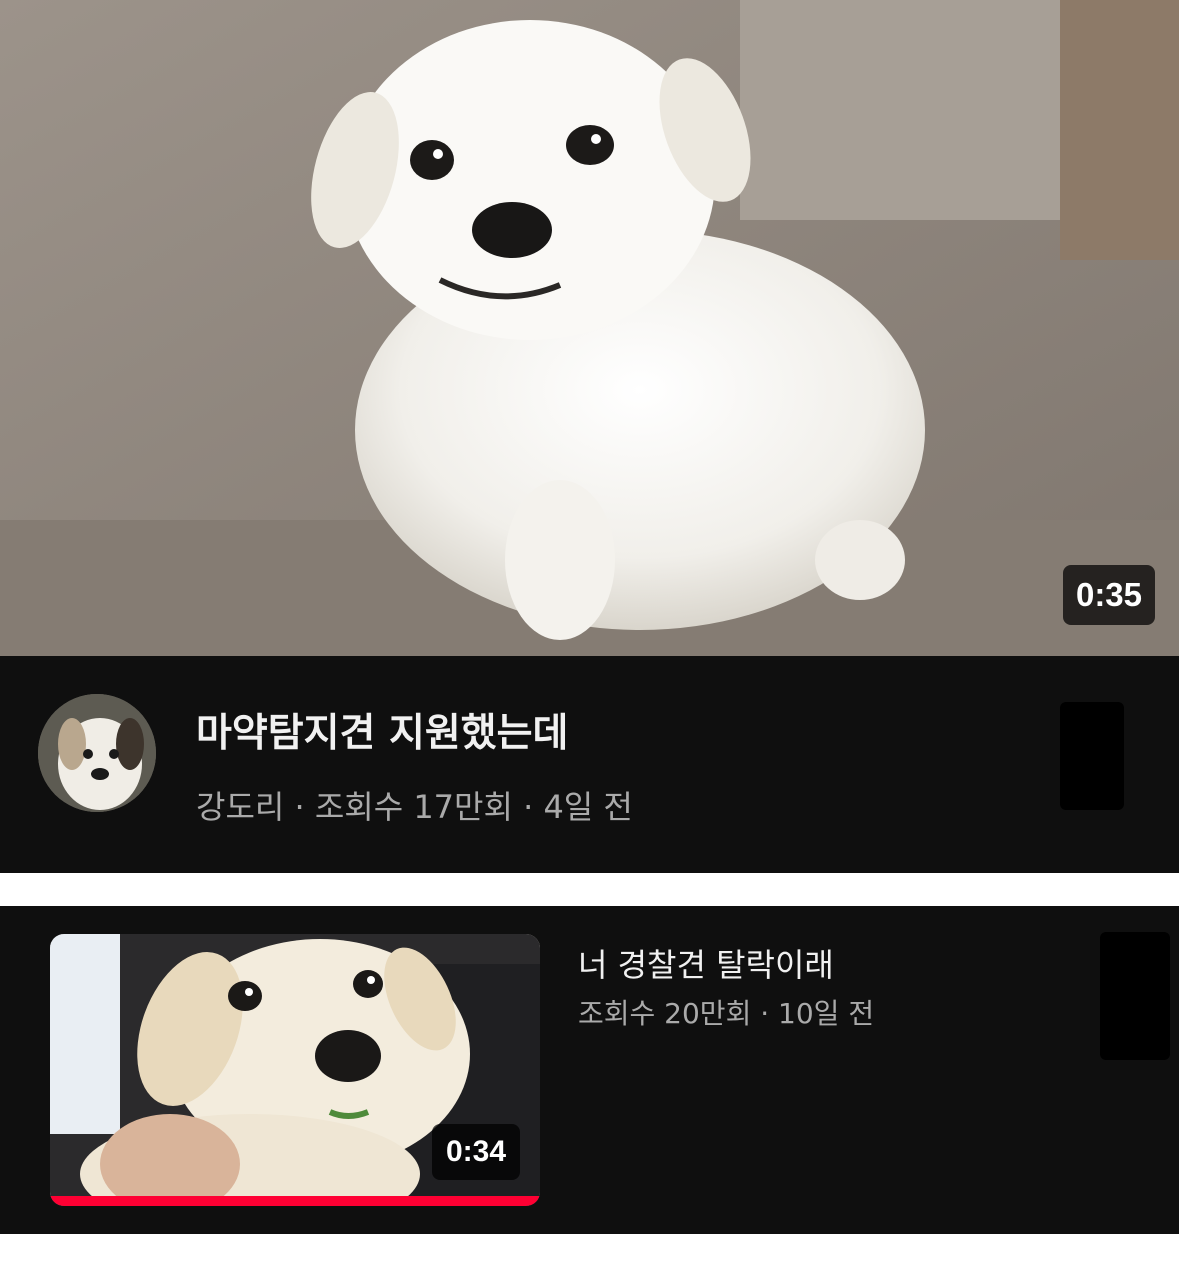 Image resolution: width=1179 pixels, height=1286 pixels. I want to click on video-duration-badge: 0:34, so click(476, 1152).